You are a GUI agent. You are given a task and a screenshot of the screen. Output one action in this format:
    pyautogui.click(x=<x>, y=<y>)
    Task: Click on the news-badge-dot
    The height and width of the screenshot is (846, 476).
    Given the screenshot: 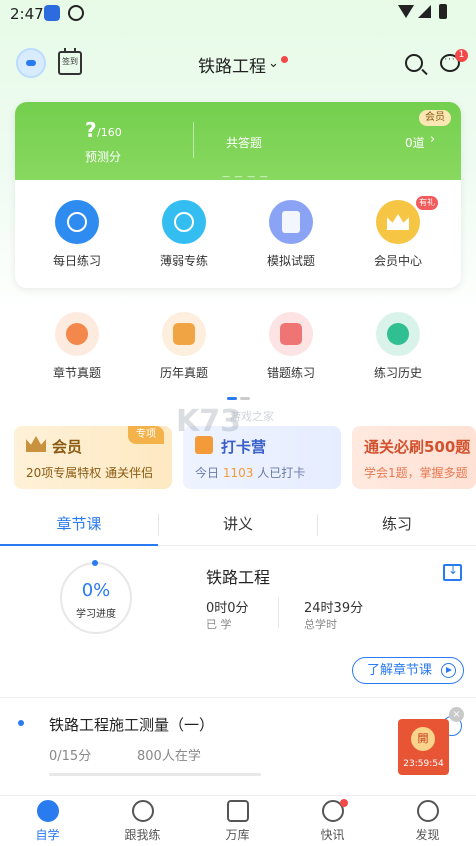 What is the action you would take?
    pyautogui.click(x=344, y=803)
    